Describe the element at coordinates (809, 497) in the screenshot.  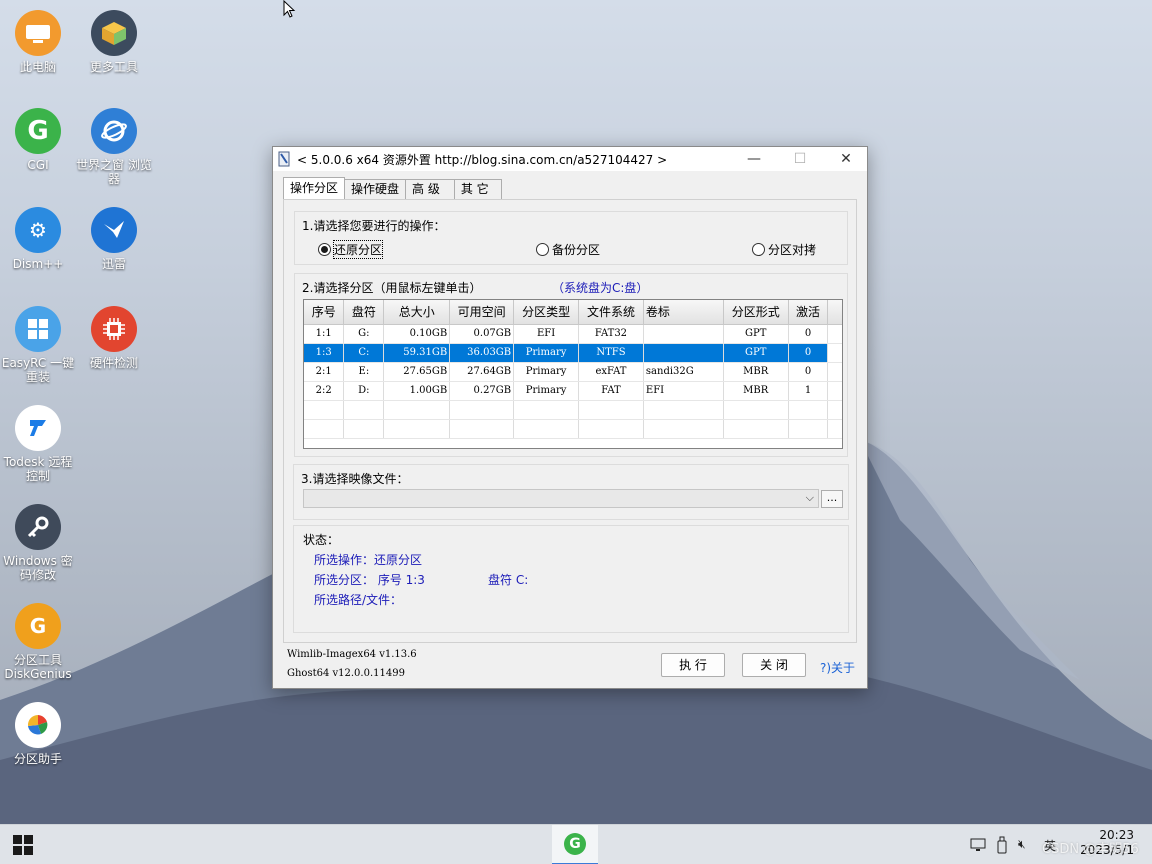
I see `chevron-down-icon: ⌵` at that location.